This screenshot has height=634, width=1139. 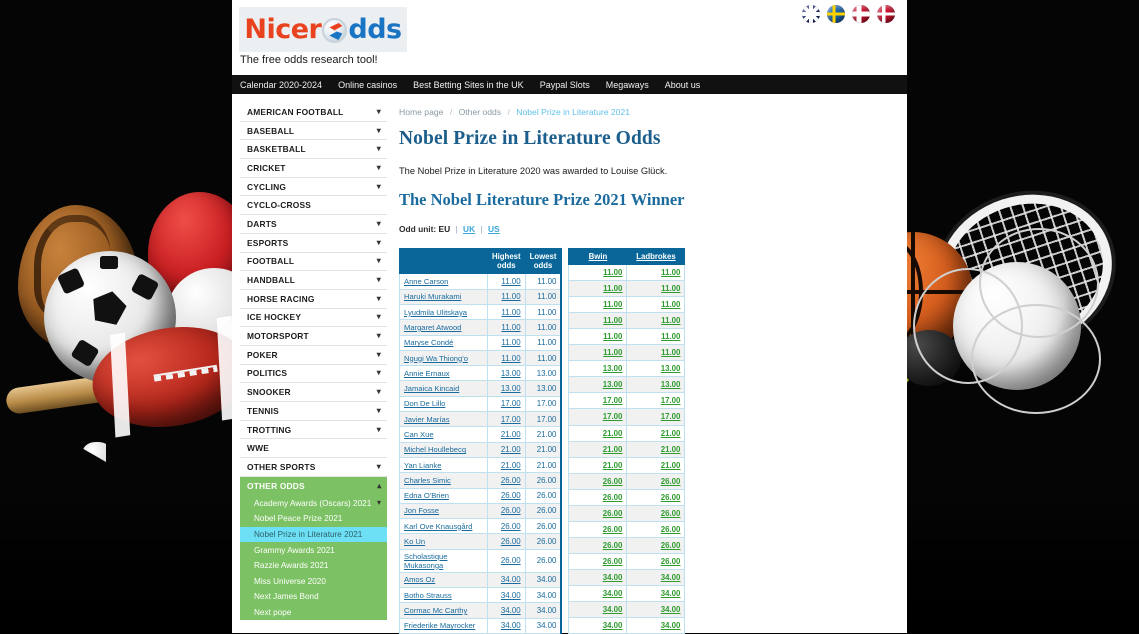 What do you see at coordinates (313, 566) in the screenshot?
I see `sidebar-item-razzie-awards-2021: Razzie Awards 2021` at bounding box center [313, 566].